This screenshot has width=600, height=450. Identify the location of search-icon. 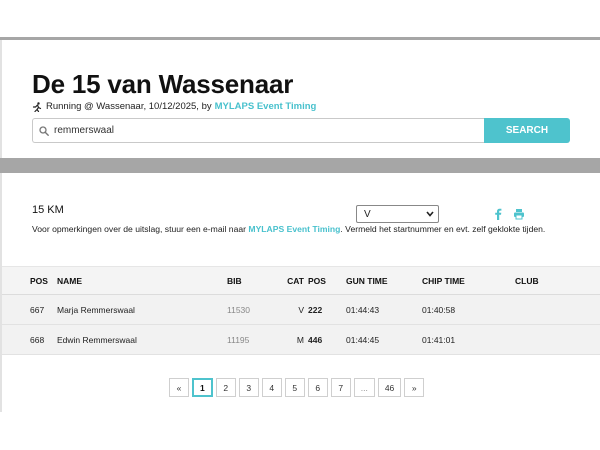
(44, 130).